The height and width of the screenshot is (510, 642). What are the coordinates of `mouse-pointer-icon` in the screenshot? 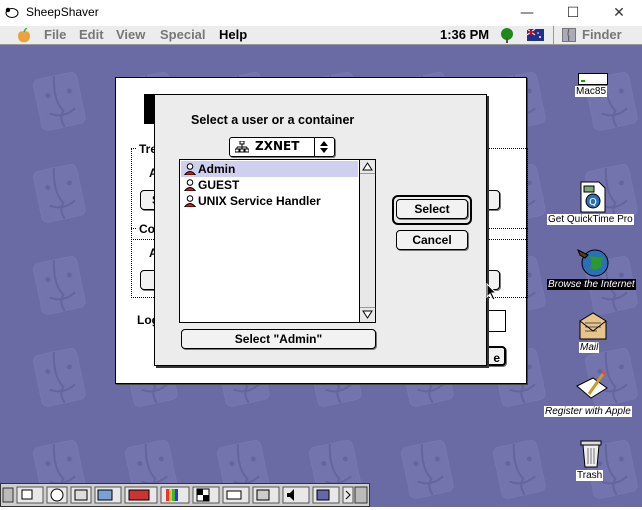 It's located at (492, 292).